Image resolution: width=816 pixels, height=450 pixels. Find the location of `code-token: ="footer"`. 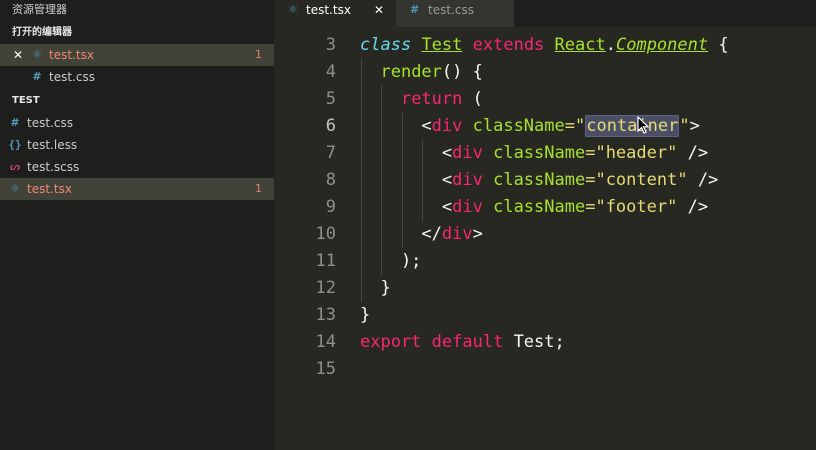

code-token: ="footer" is located at coordinates (631, 207).